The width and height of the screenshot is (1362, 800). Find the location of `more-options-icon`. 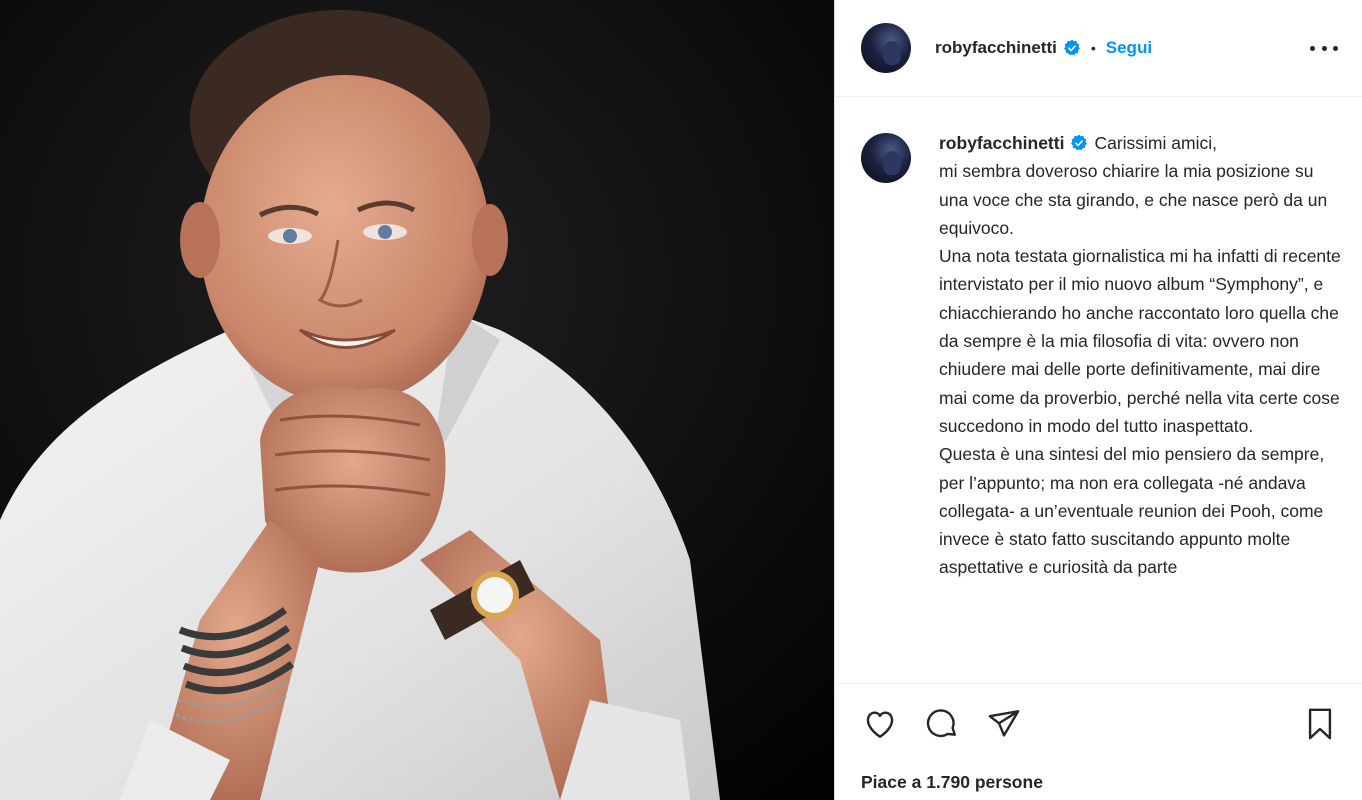

more-options-icon is located at coordinates (1324, 48).